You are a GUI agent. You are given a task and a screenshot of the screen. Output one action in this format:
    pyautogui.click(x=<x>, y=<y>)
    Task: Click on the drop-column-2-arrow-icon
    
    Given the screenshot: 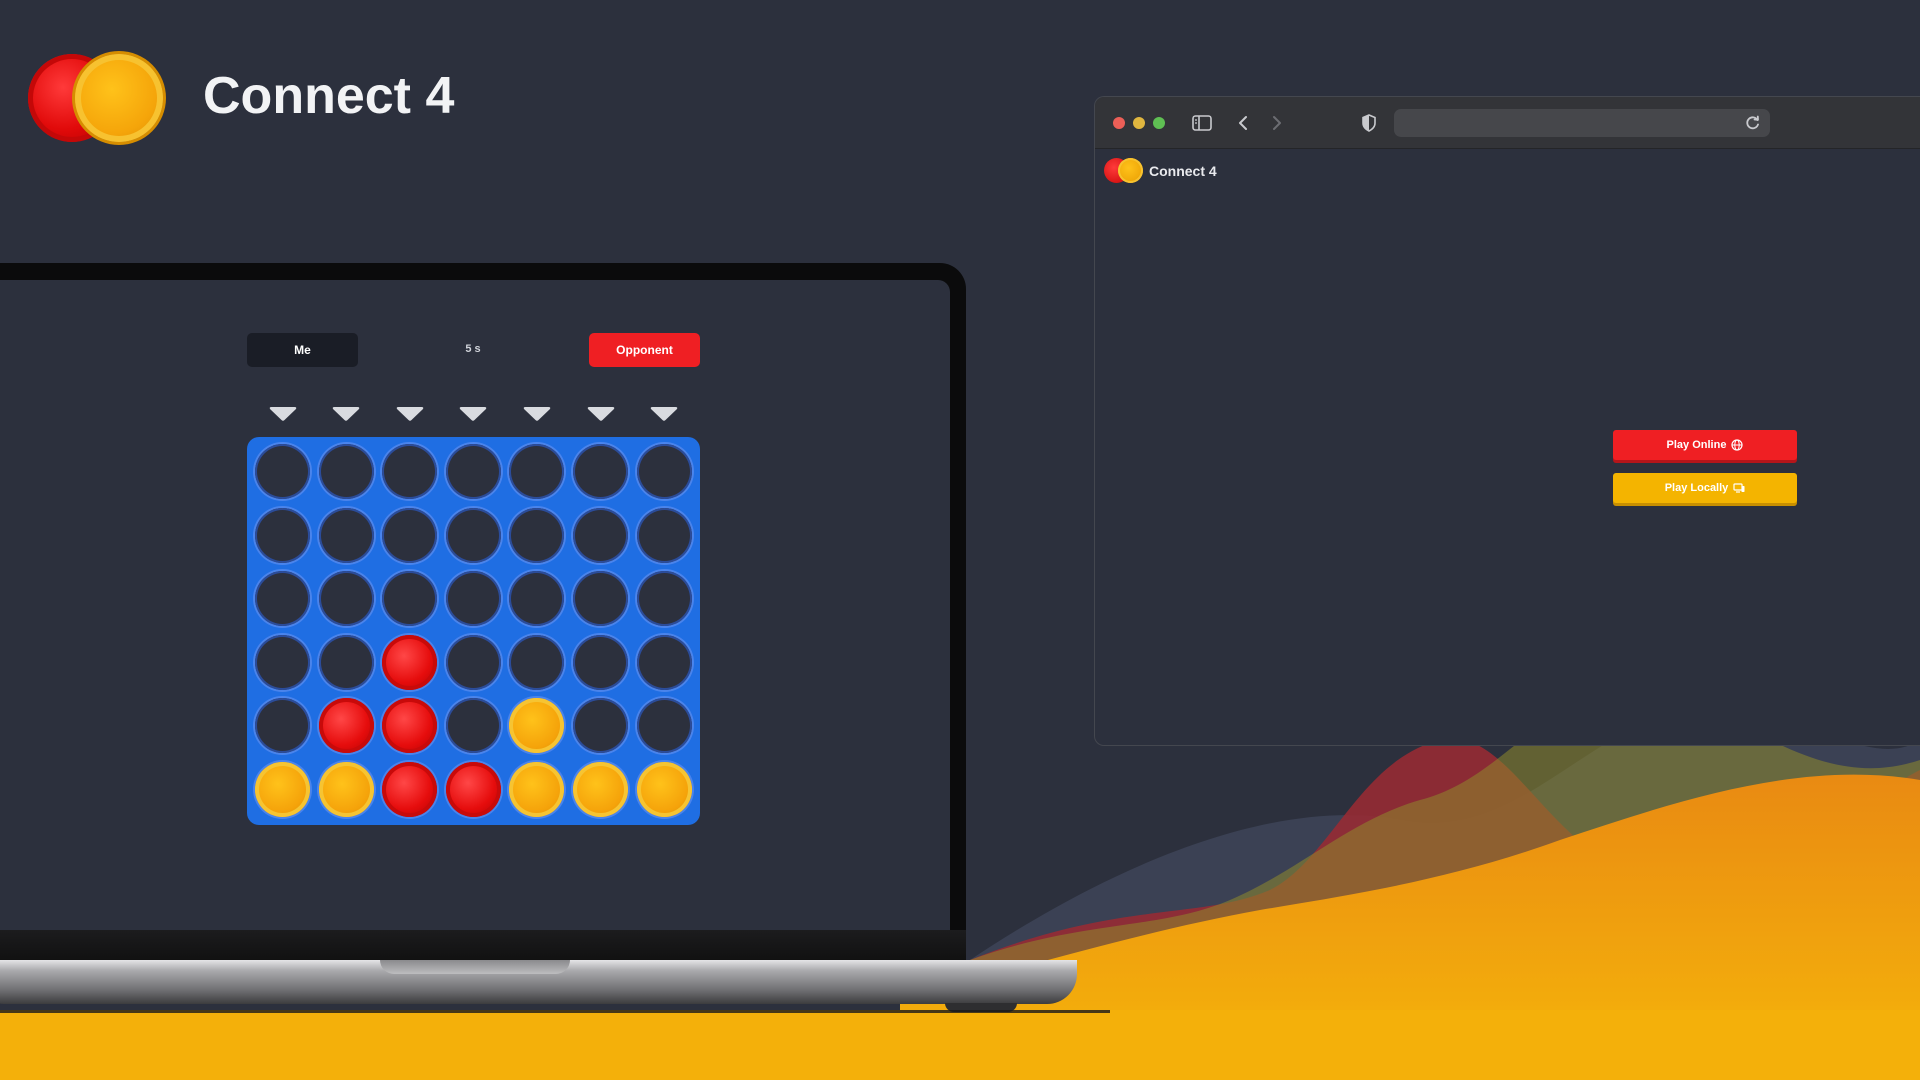 What is the action you would take?
    pyautogui.click(x=346, y=414)
    